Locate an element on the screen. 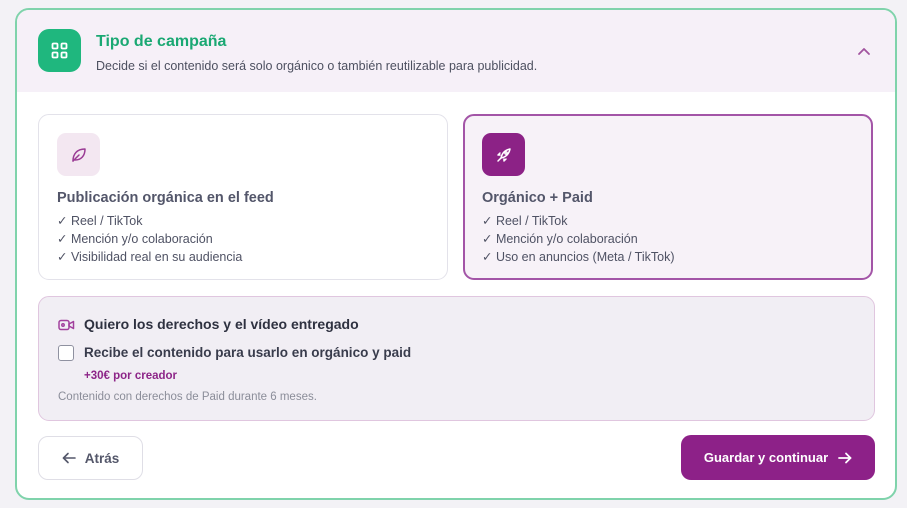 The width and height of the screenshot is (907, 508). panel-title: Tipo de campaña is located at coordinates (161, 41).